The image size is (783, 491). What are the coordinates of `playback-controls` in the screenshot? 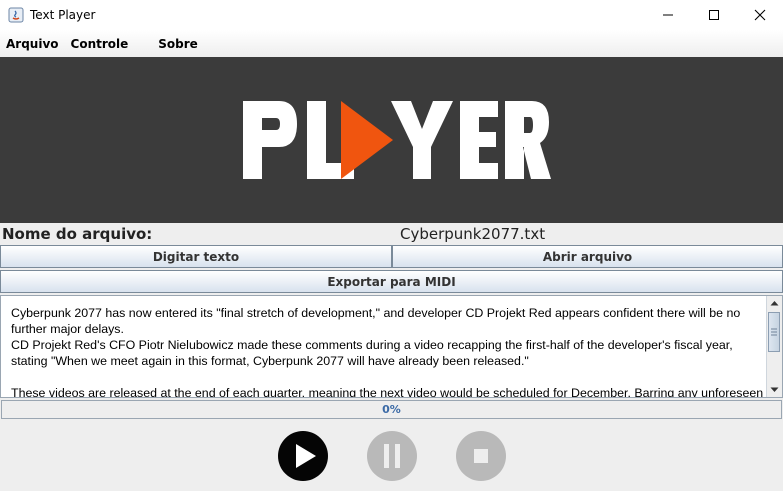 It's located at (391, 456).